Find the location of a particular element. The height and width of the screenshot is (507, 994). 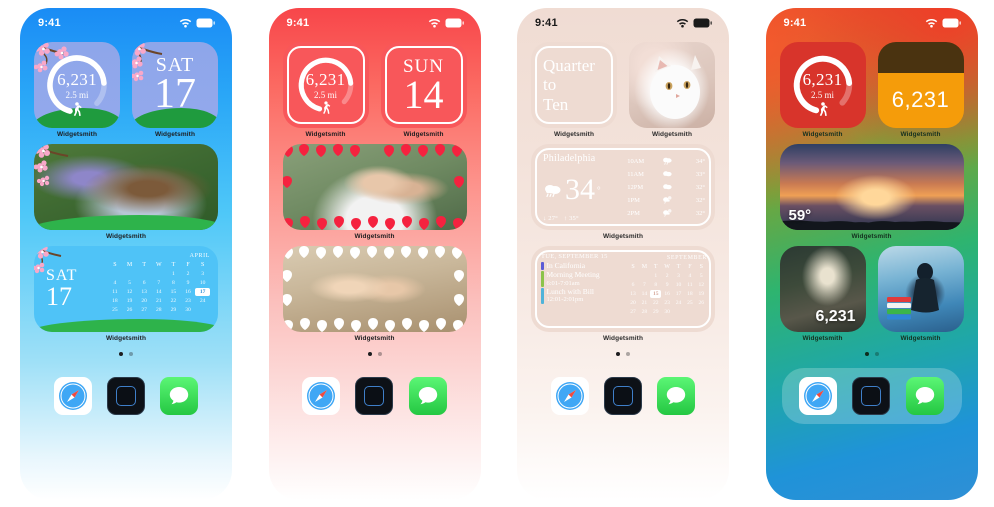

widget-photo-sunset: 59° Widgetsmith is located at coordinates (871, 192).